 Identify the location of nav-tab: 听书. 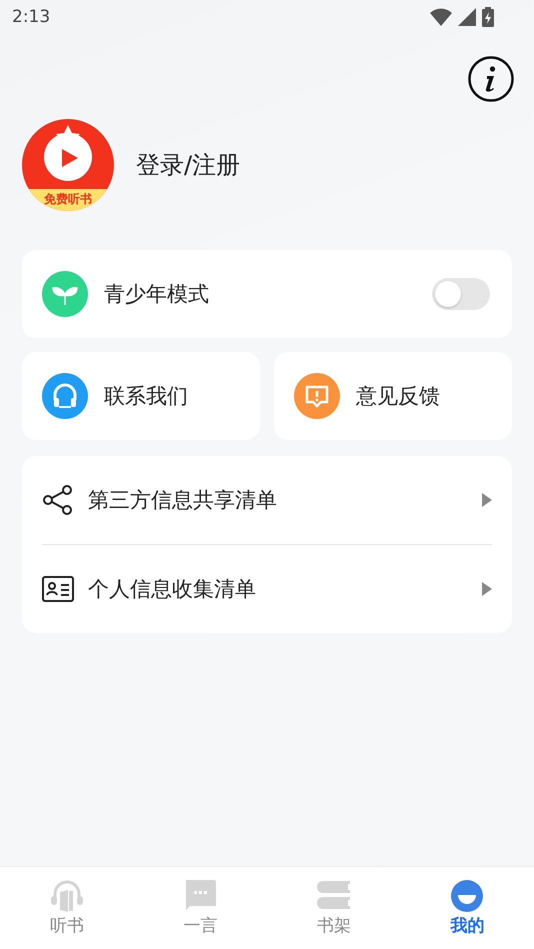
(67, 908).